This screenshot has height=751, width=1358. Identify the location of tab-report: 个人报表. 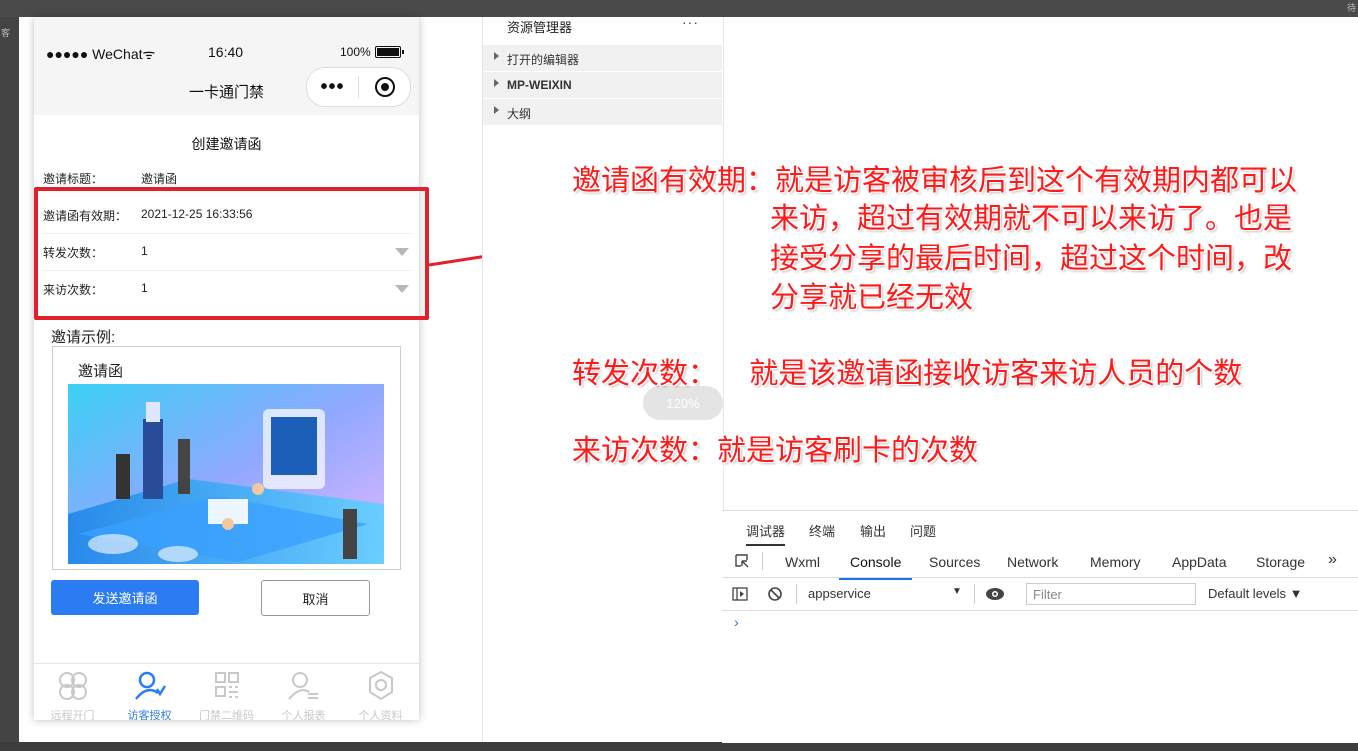
(303, 692).